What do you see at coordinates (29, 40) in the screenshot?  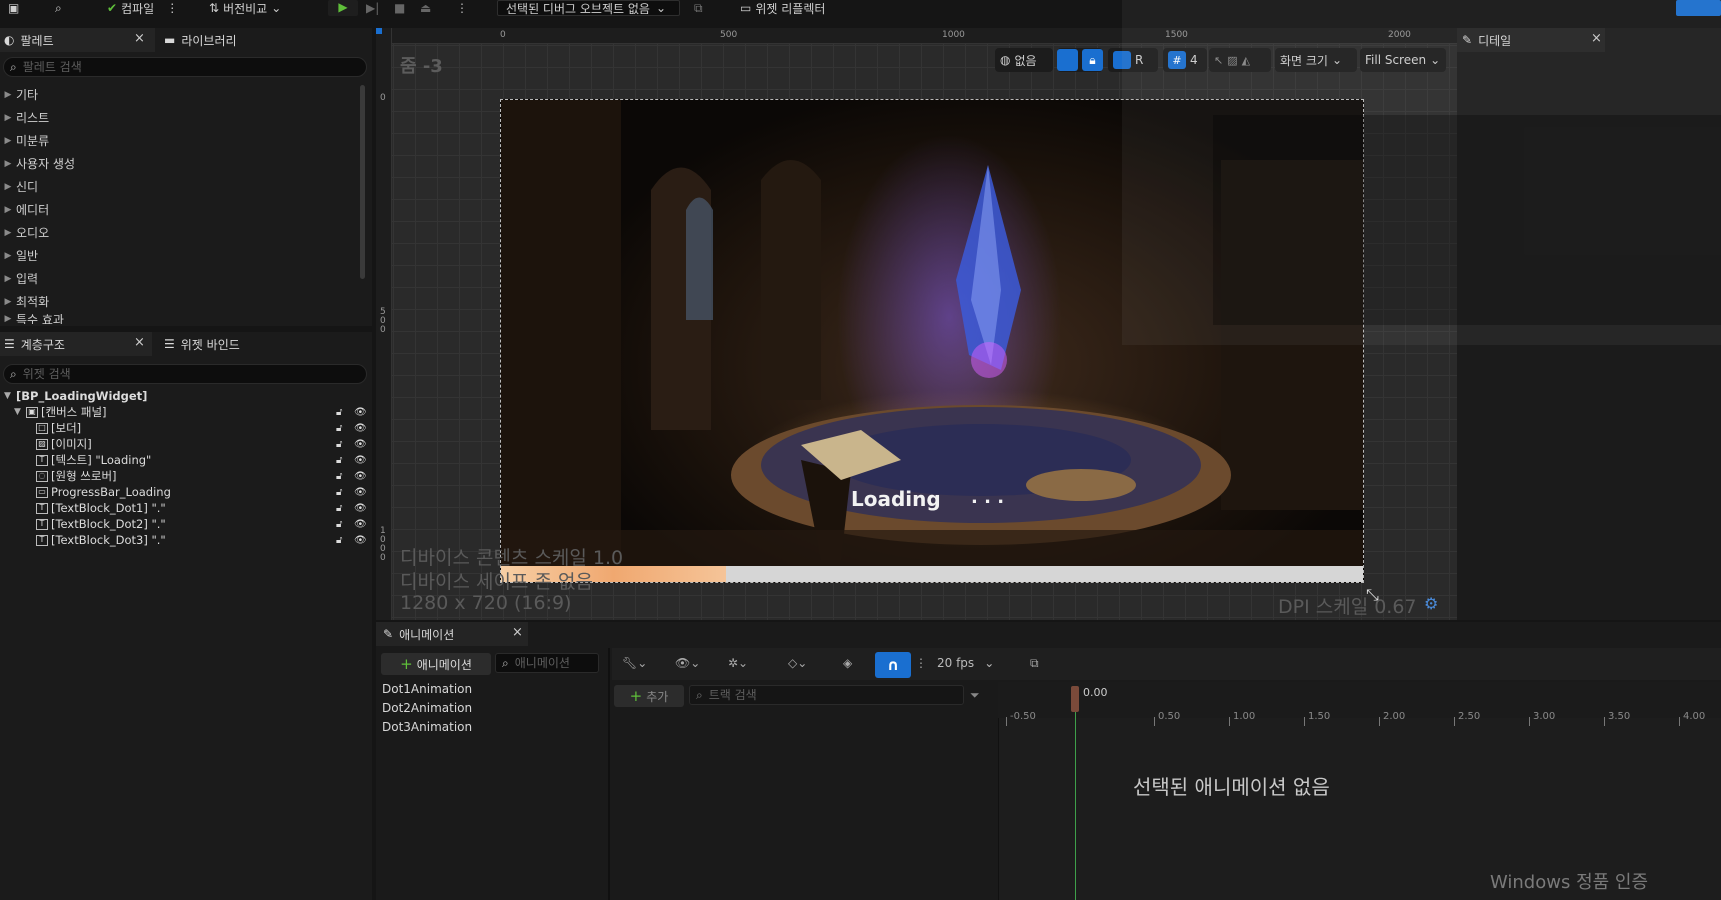 I see `tab-palette: ◐ 팔레트` at bounding box center [29, 40].